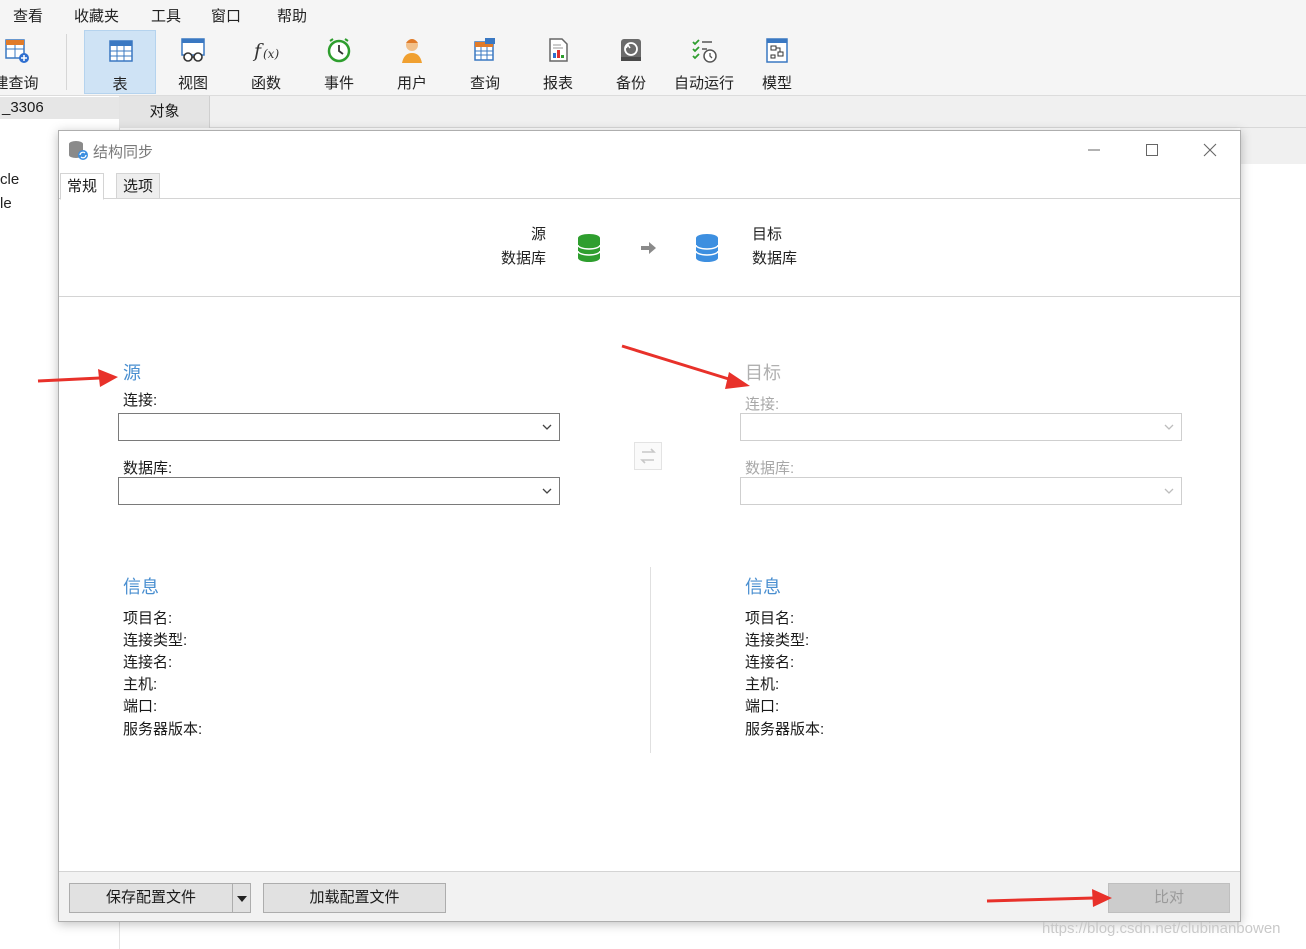  Describe the element at coordinates (339, 427) in the screenshot. I see `source-connection-select` at that location.